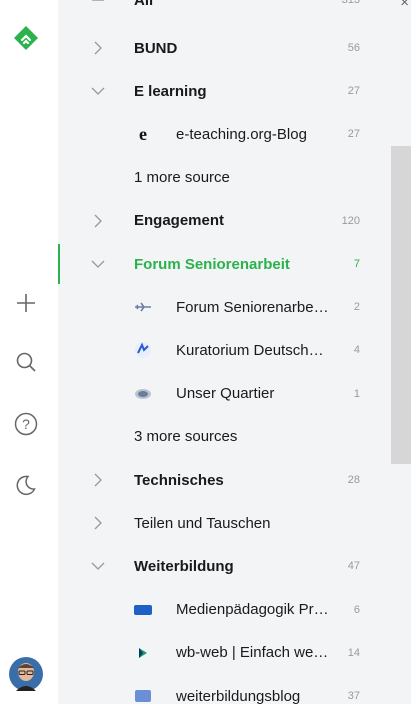 The image size is (411, 704). Describe the element at coordinates (224, 48) in the screenshot. I see `category-row: BUND 56` at that location.